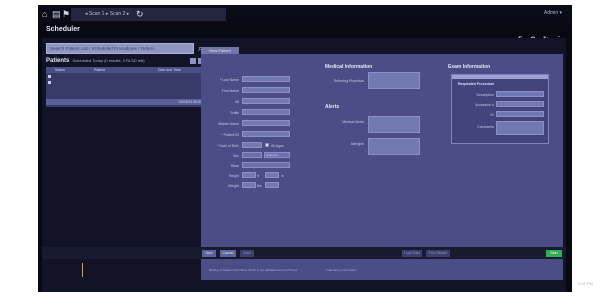  Describe the element at coordinates (234, 113) in the screenshot. I see `suffix-label: Suffix` at that location.